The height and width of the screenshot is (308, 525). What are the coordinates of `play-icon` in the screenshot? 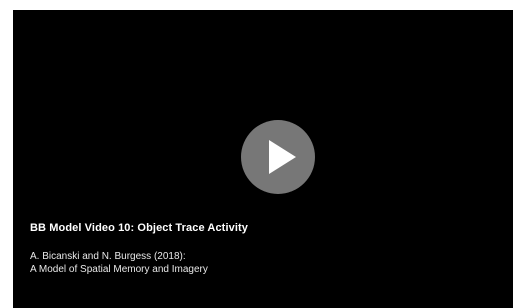 It's located at (282, 157).